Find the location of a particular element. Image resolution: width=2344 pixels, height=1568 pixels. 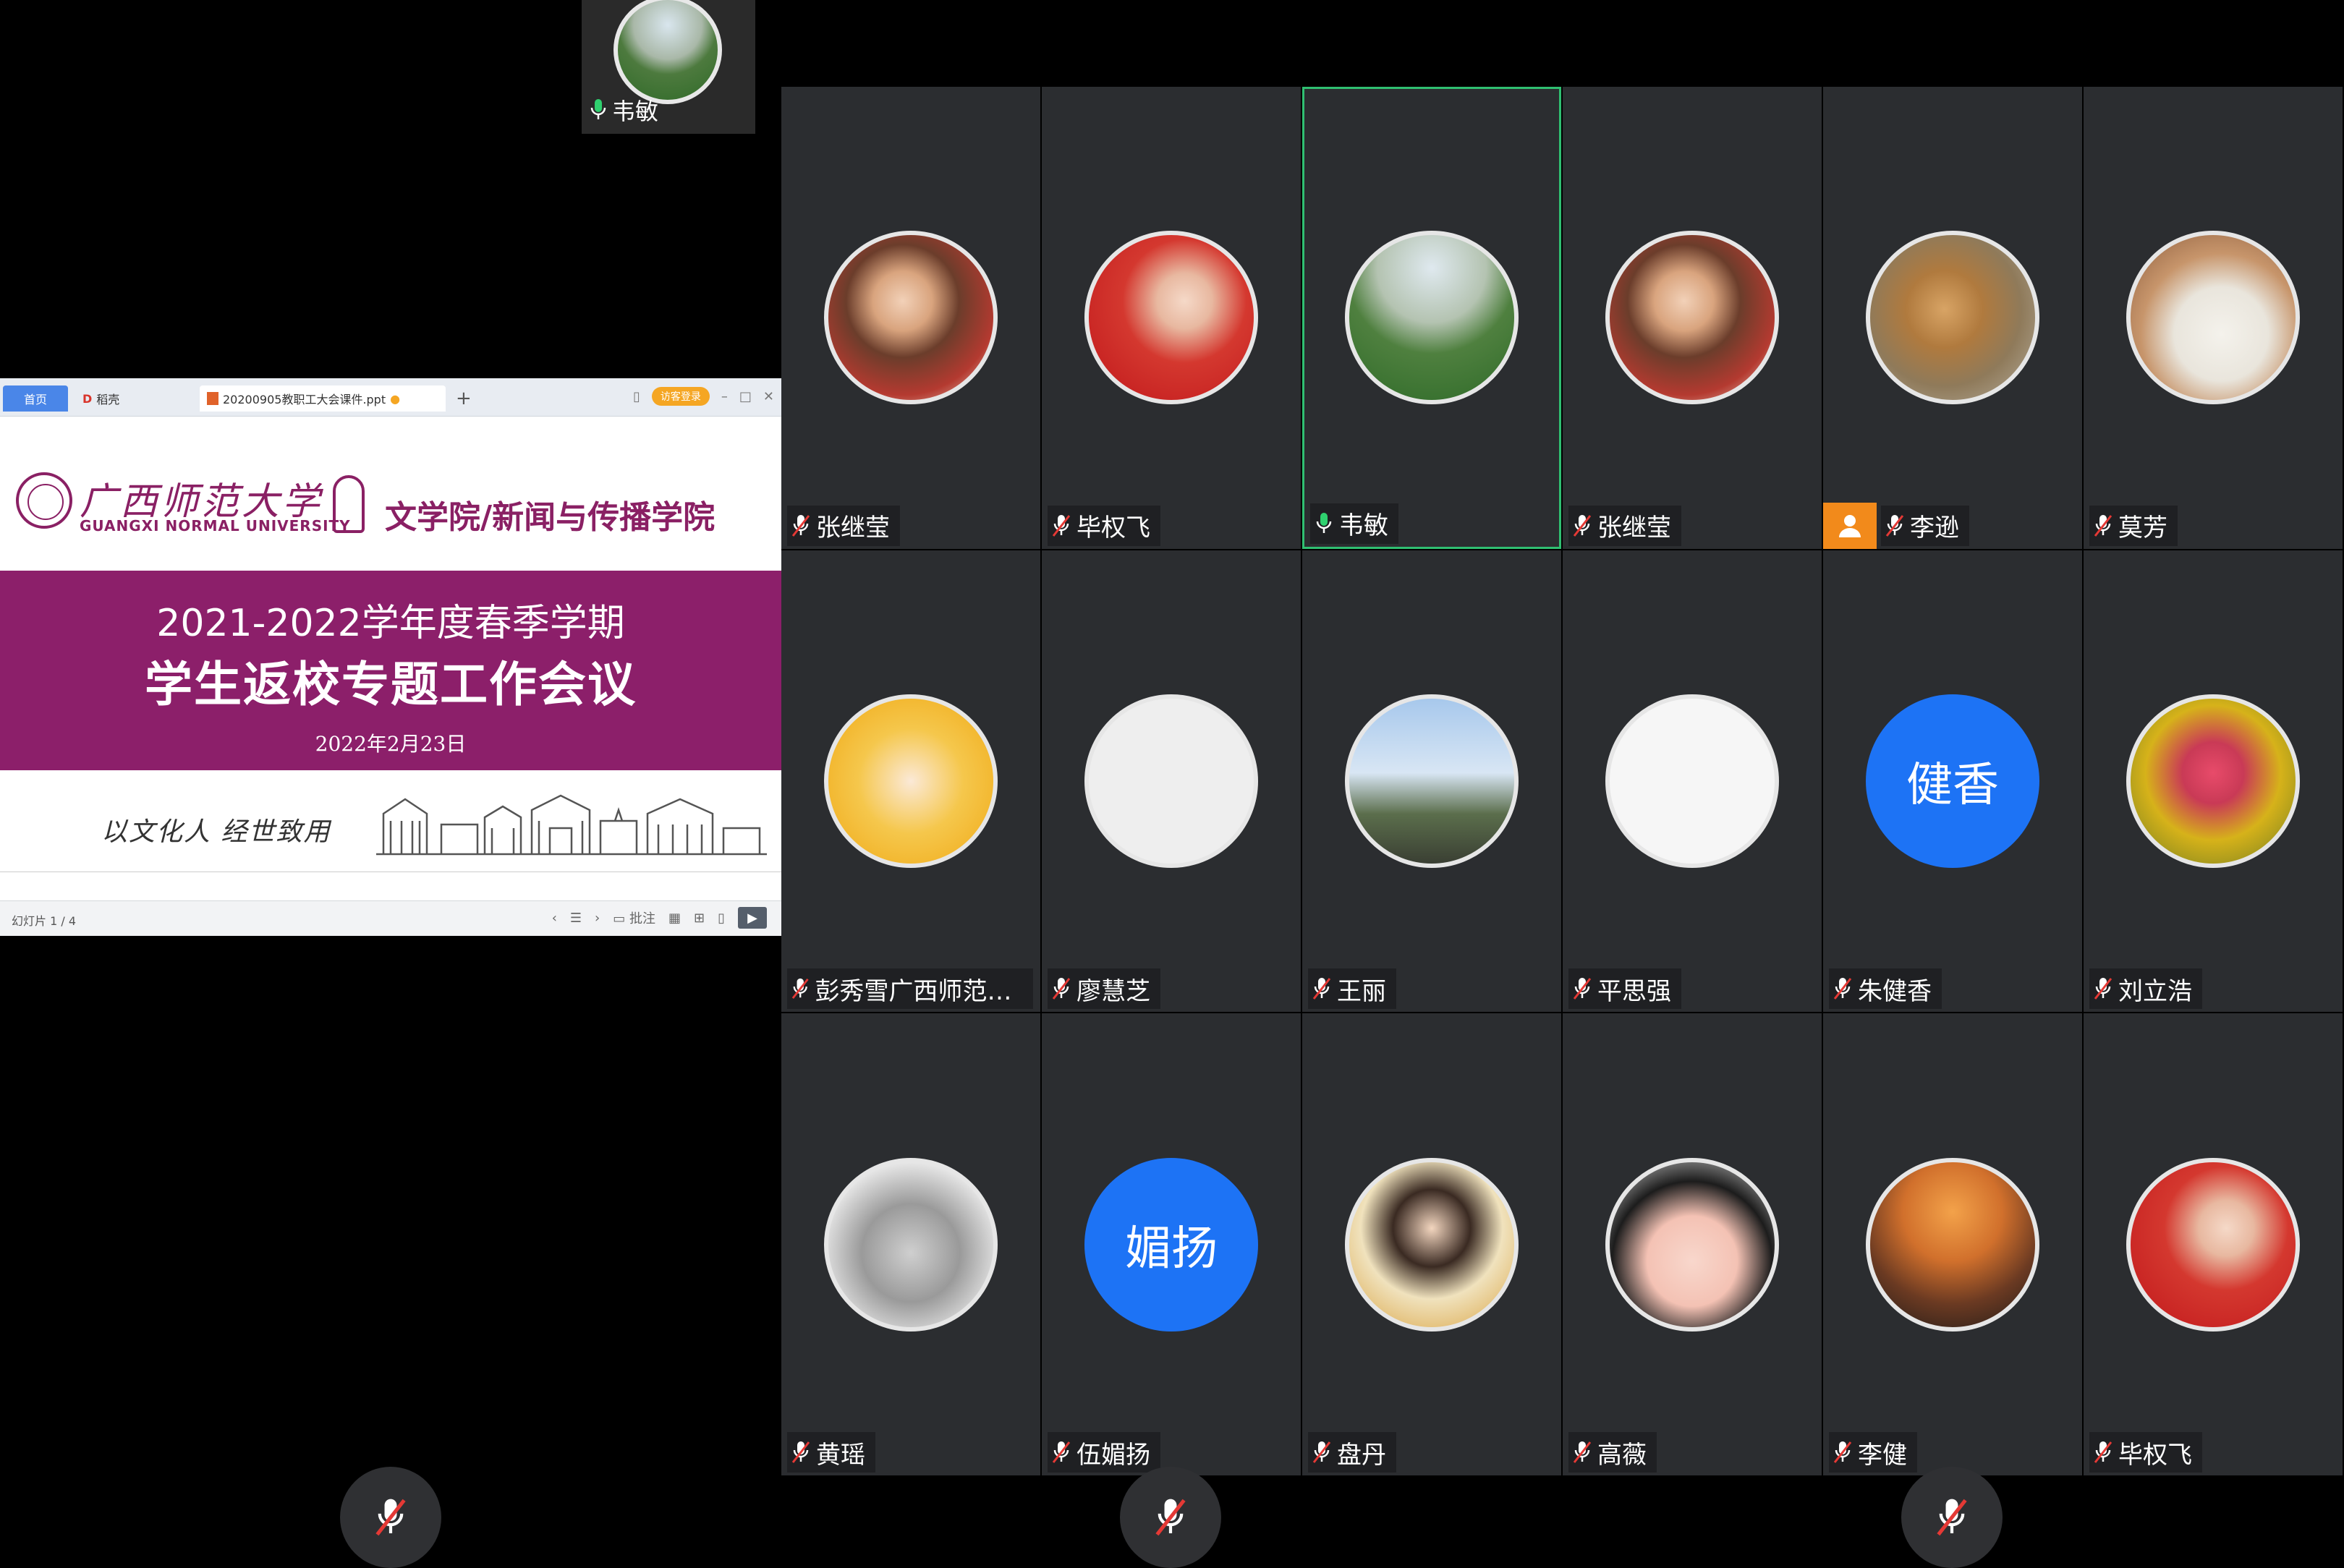

next-slide-icon: › is located at coordinates (597, 918).